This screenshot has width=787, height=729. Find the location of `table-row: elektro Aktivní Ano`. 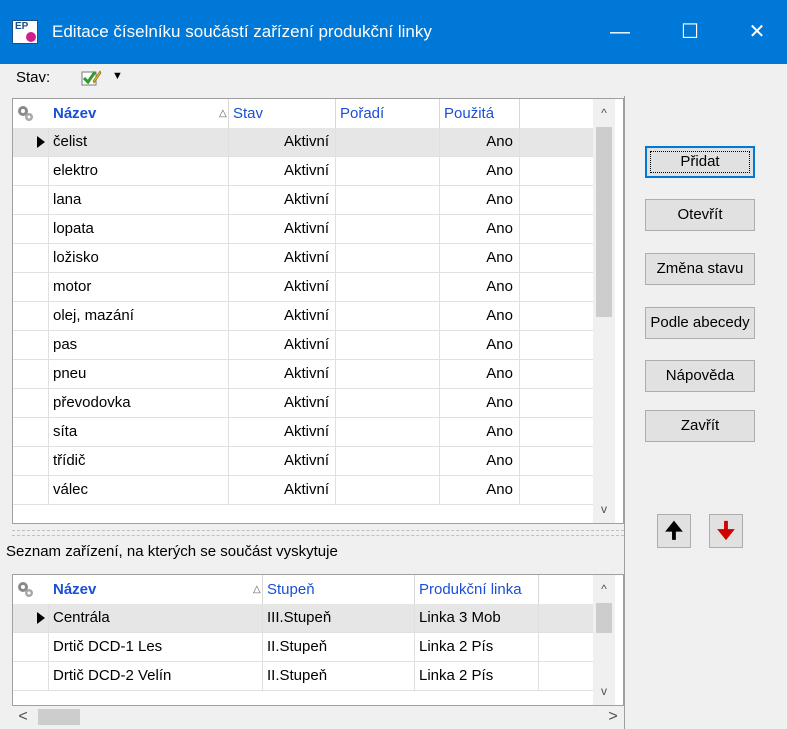

table-row: elektro Aktivní Ano is located at coordinates (303, 171).